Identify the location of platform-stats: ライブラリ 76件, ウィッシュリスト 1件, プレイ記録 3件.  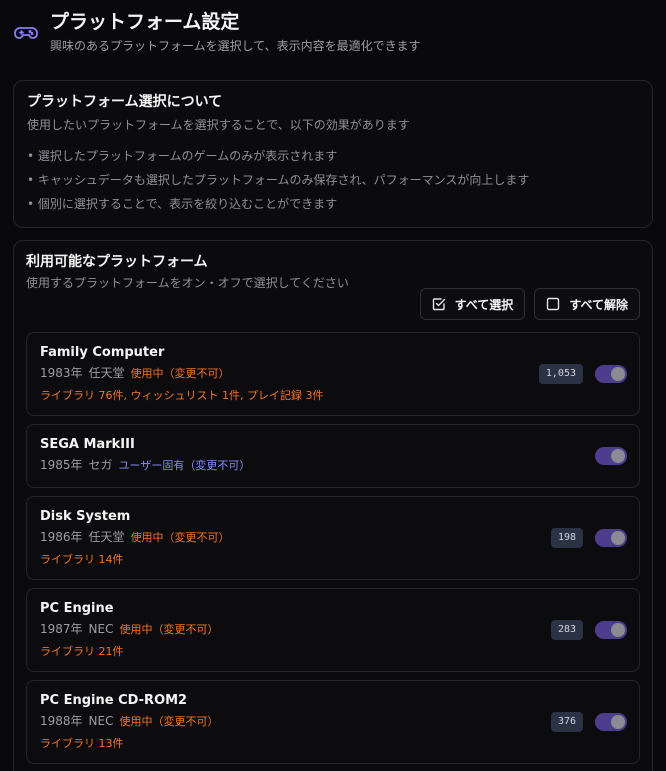
(182, 395).